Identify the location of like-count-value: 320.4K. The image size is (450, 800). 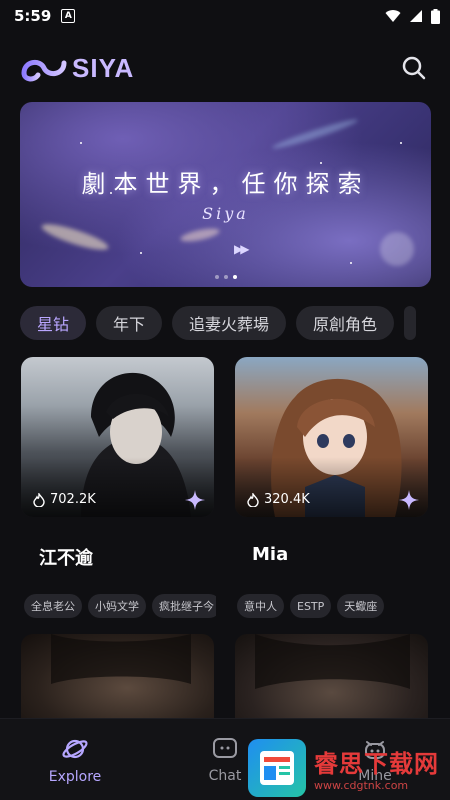
(287, 499).